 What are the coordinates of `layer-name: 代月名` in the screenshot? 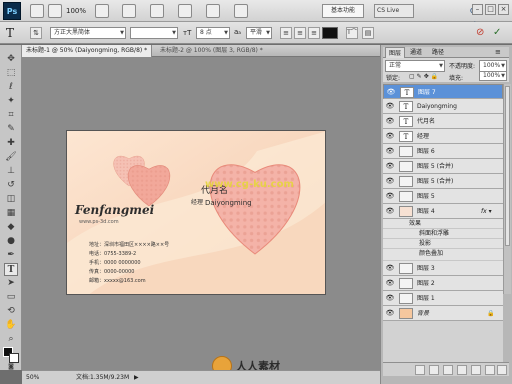 It's located at (426, 121).